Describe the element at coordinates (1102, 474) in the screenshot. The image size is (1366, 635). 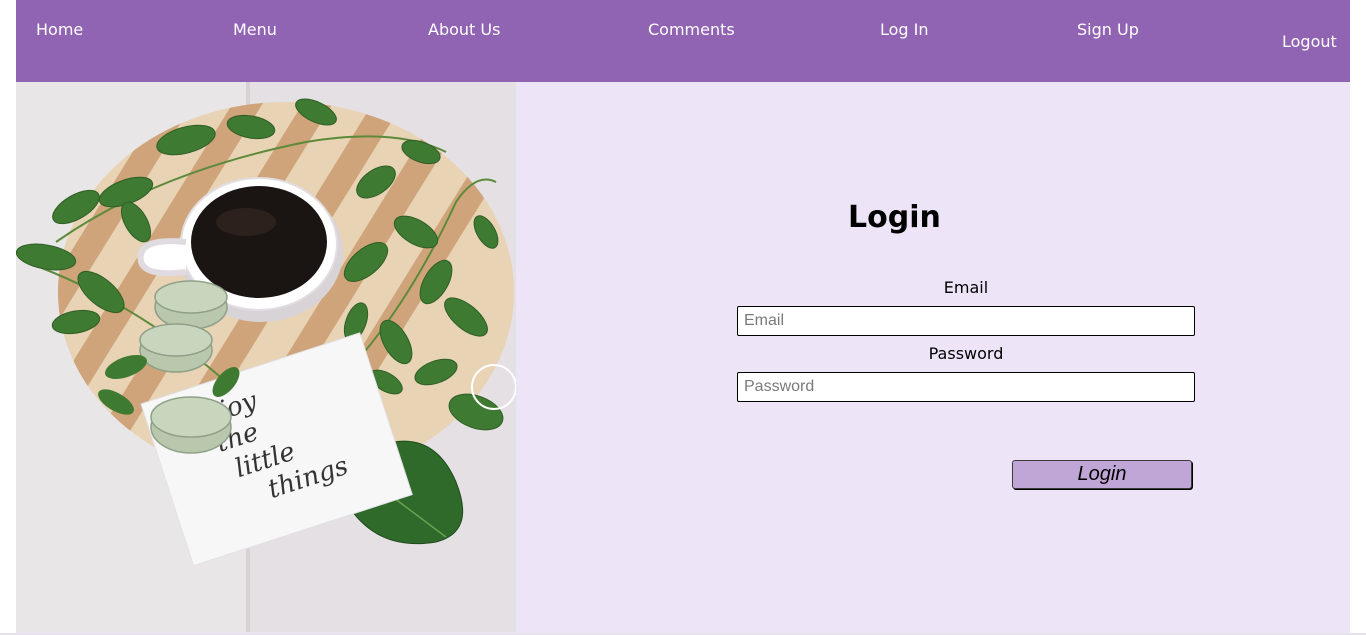
I see `login-button: Login` at that location.